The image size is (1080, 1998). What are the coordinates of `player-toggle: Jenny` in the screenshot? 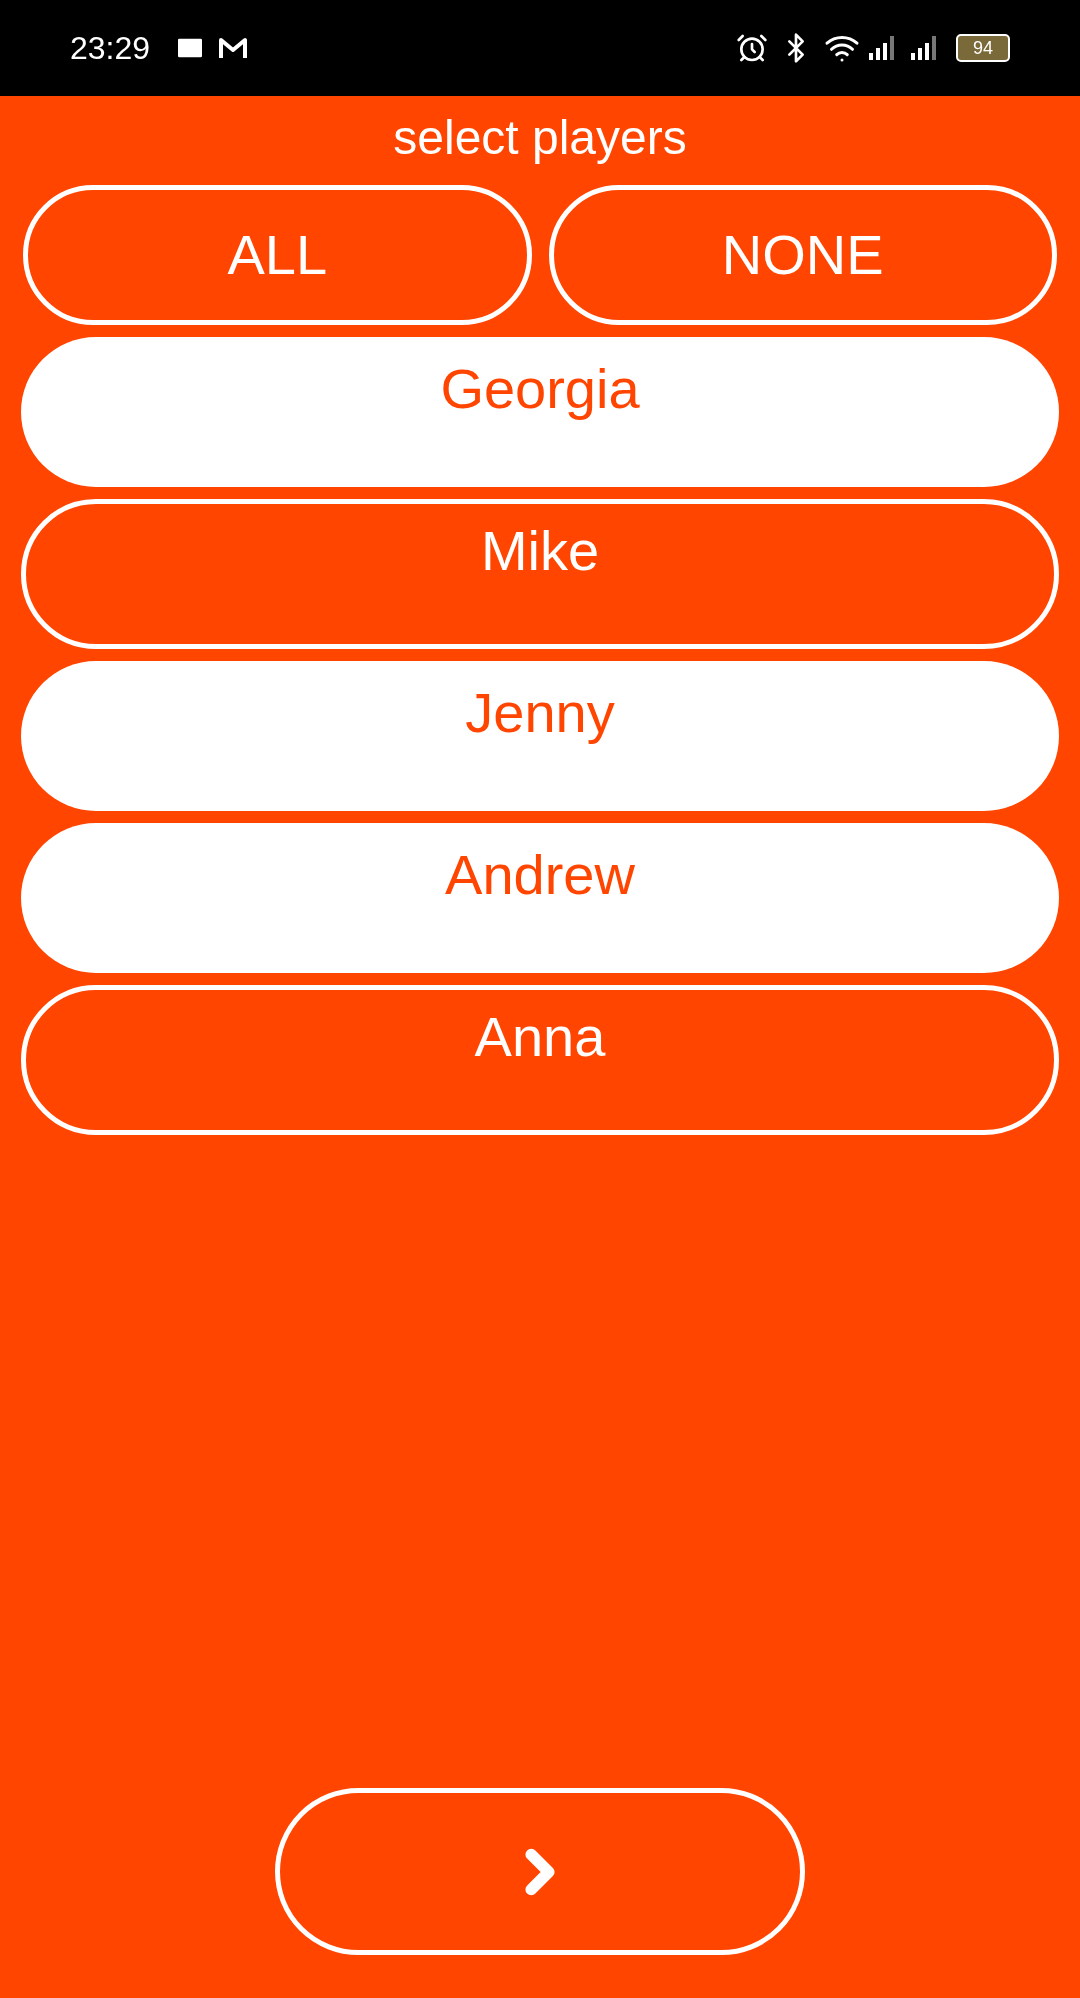 It's located at (540, 736).